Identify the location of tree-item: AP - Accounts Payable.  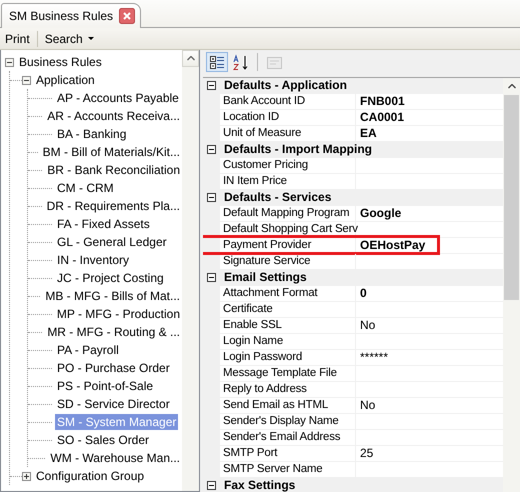
(118, 98).